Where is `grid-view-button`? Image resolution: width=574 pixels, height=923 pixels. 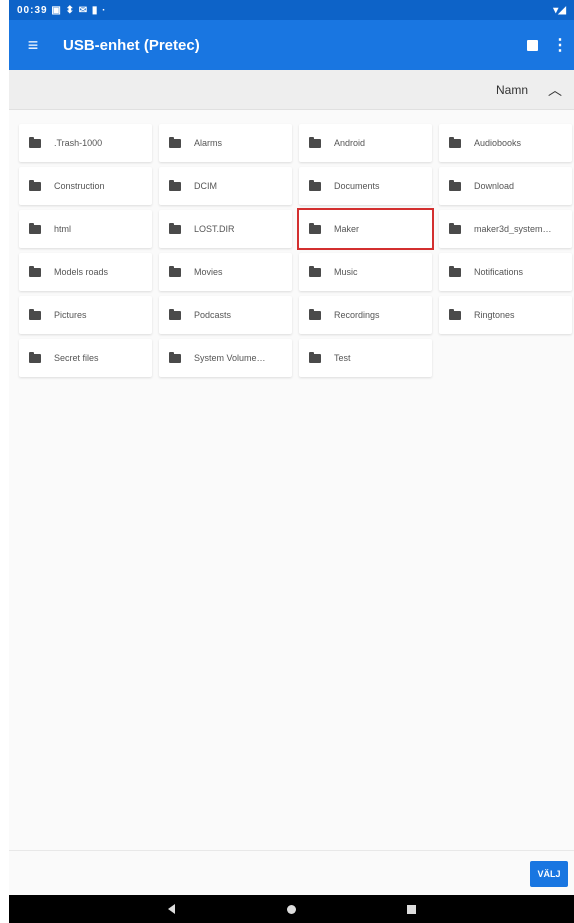 grid-view-button is located at coordinates (532, 45).